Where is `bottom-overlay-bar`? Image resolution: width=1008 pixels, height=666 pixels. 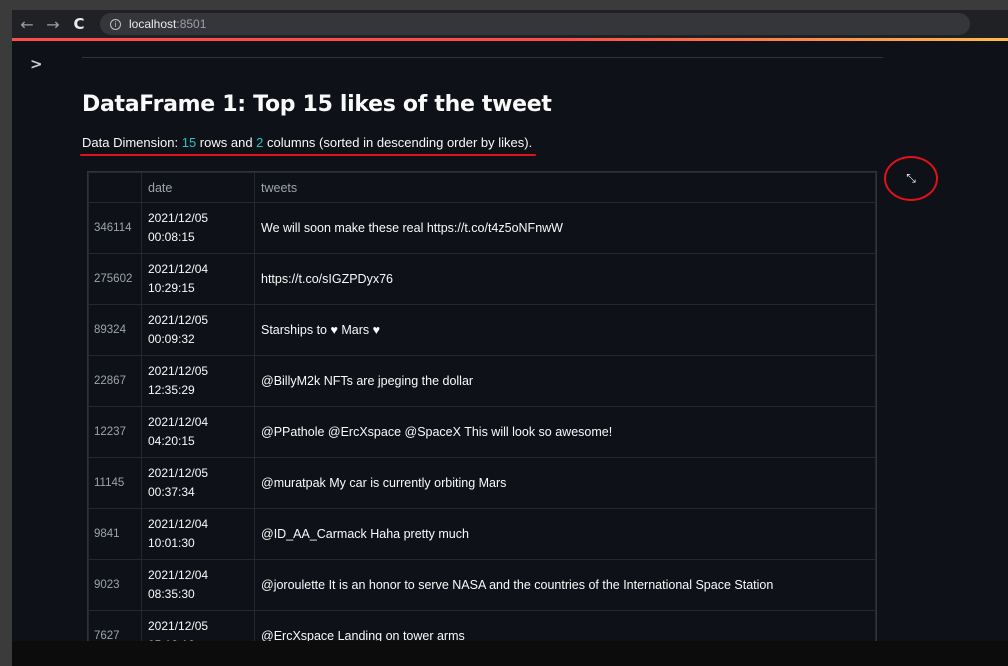 bottom-overlay-bar is located at coordinates (510, 653).